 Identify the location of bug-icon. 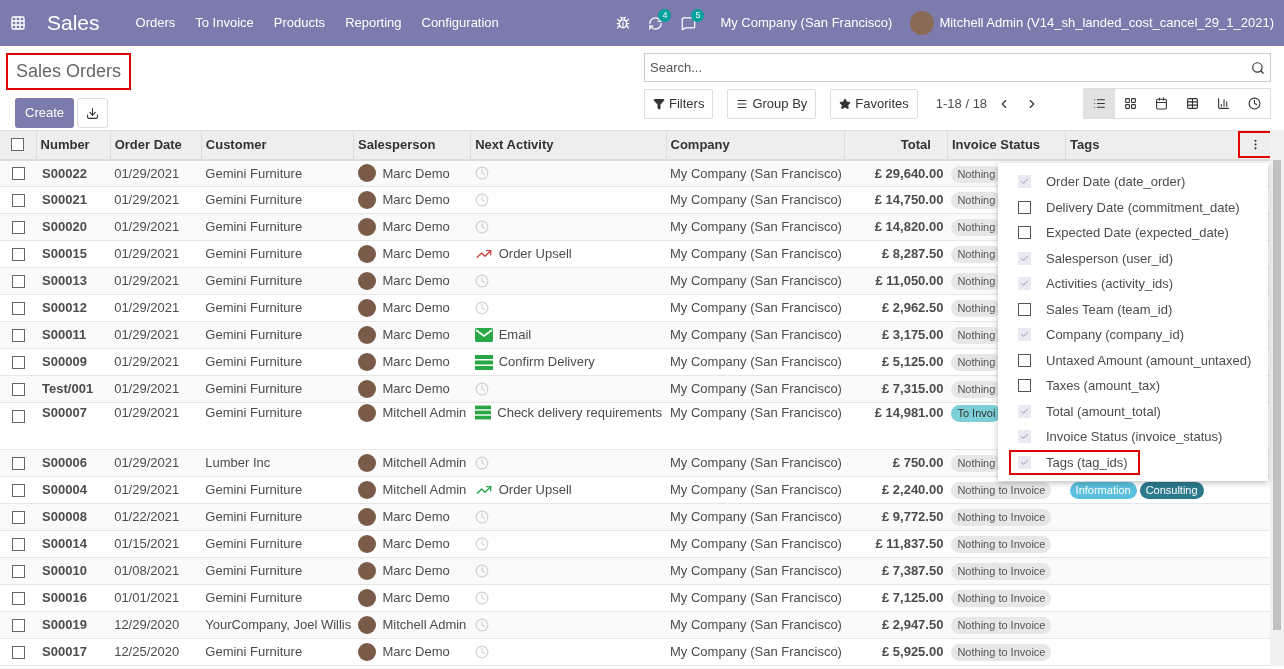
(623, 23).